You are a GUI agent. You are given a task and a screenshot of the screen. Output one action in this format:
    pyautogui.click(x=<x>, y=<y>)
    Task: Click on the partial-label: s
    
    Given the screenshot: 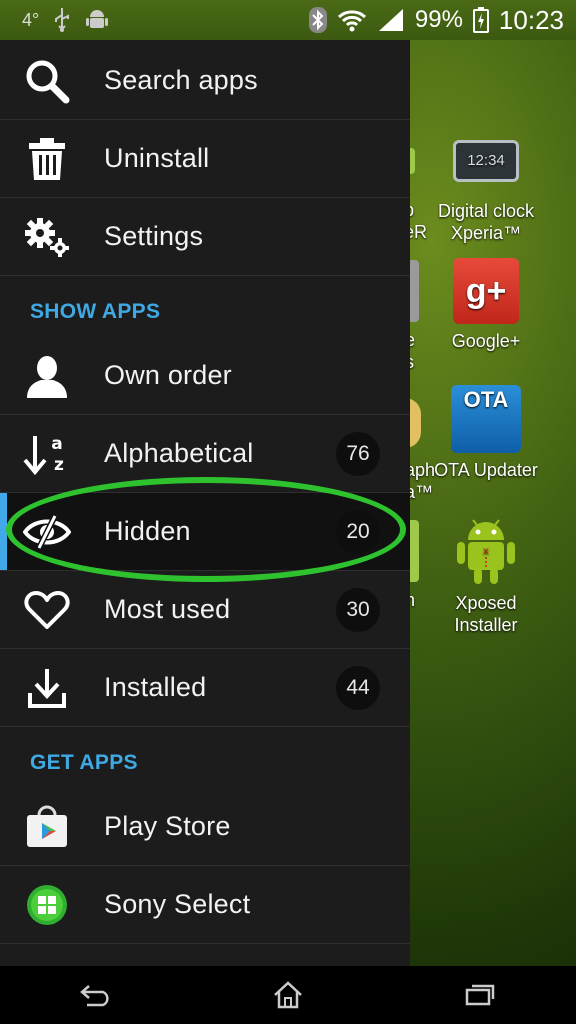 What is the action you would take?
    pyautogui.click(x=425, y=362)
    